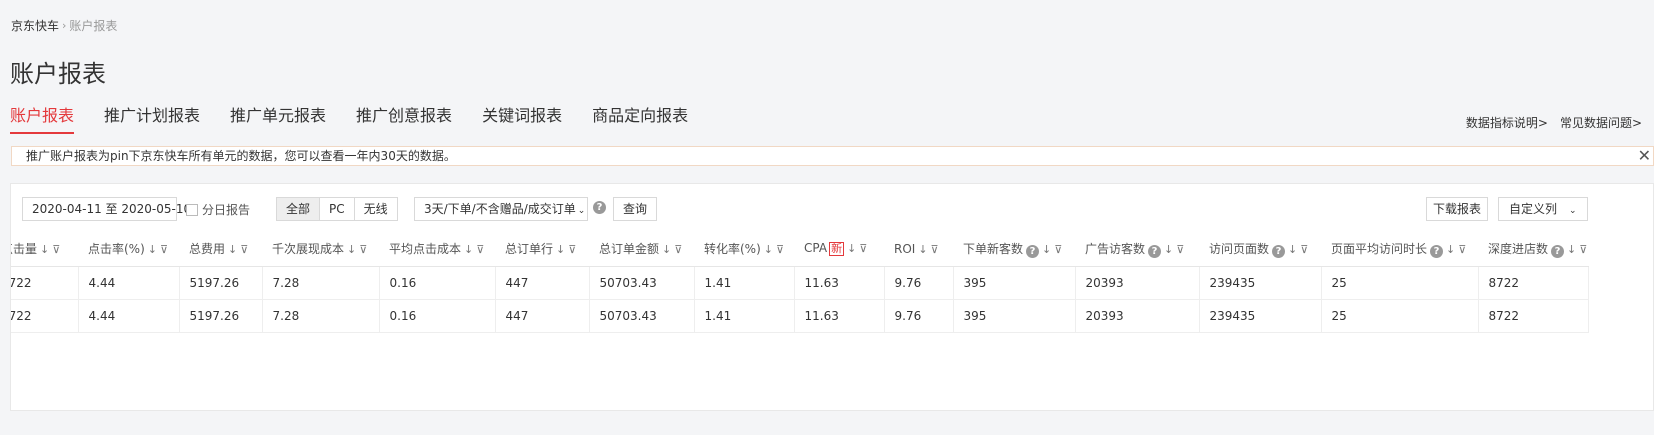  Describe the element at coordinates (220, 249) in the screenshot. I see `column-header: 总费用 ↓ ⊽` at that location.